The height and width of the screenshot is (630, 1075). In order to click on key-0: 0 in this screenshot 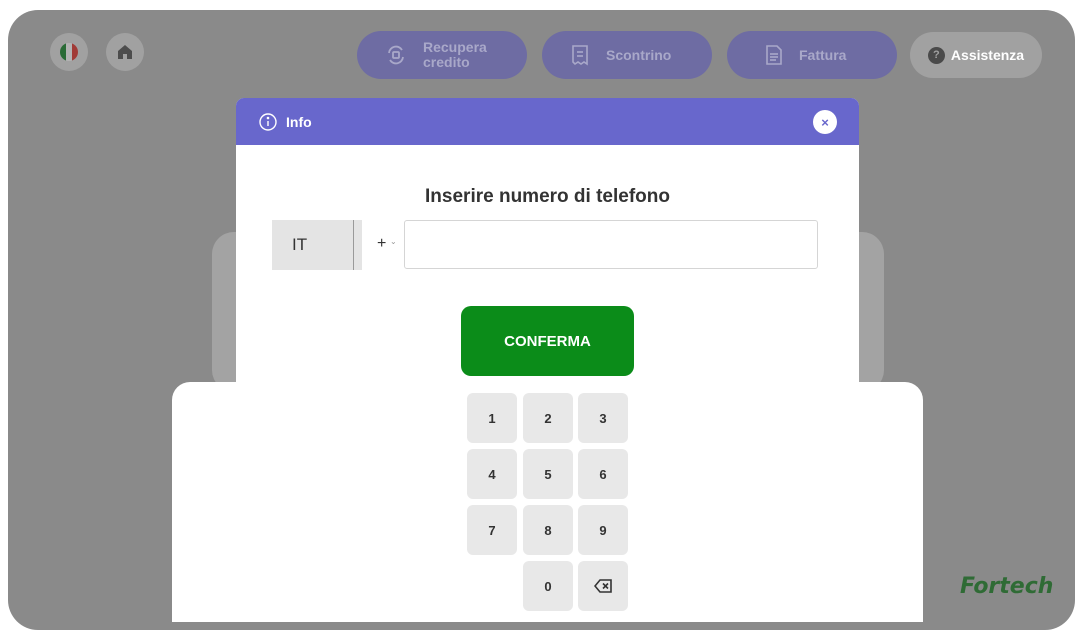, I will do `click(548, 586)`.